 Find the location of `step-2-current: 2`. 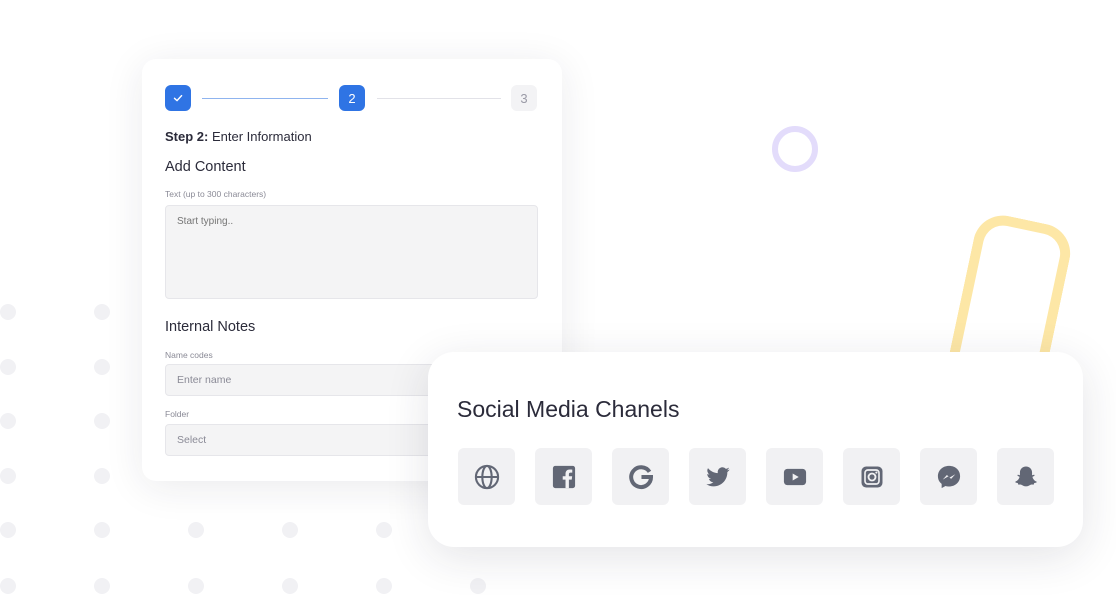

step-2-current: 2 is located at coordinates (352, 98).